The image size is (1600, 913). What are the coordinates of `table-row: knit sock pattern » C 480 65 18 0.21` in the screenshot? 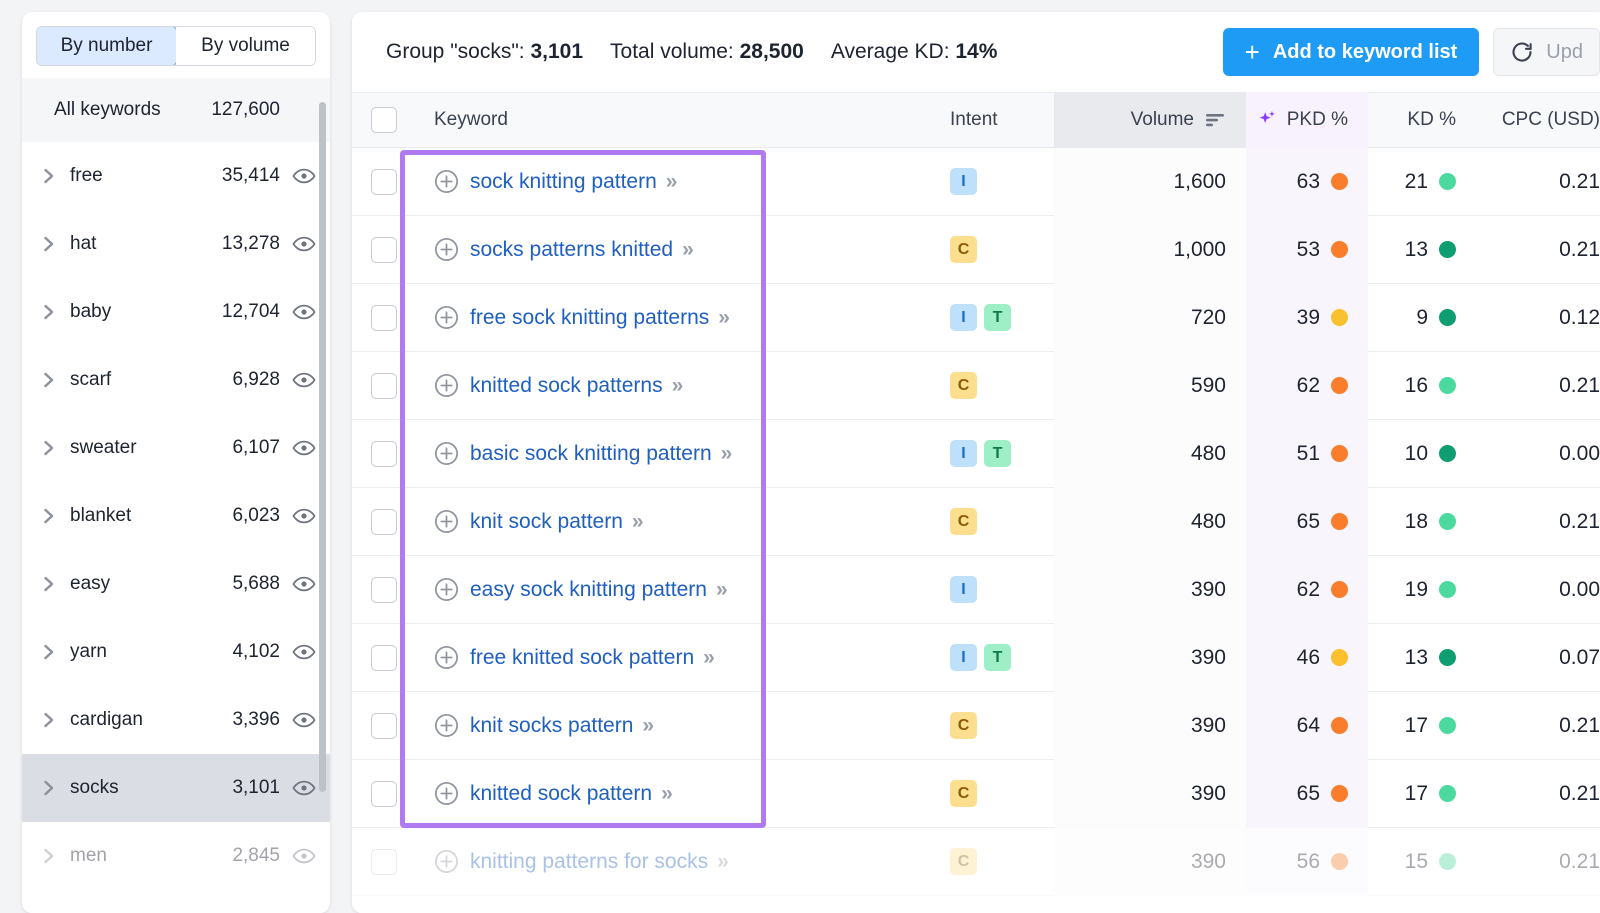 It's located at (976, 521).